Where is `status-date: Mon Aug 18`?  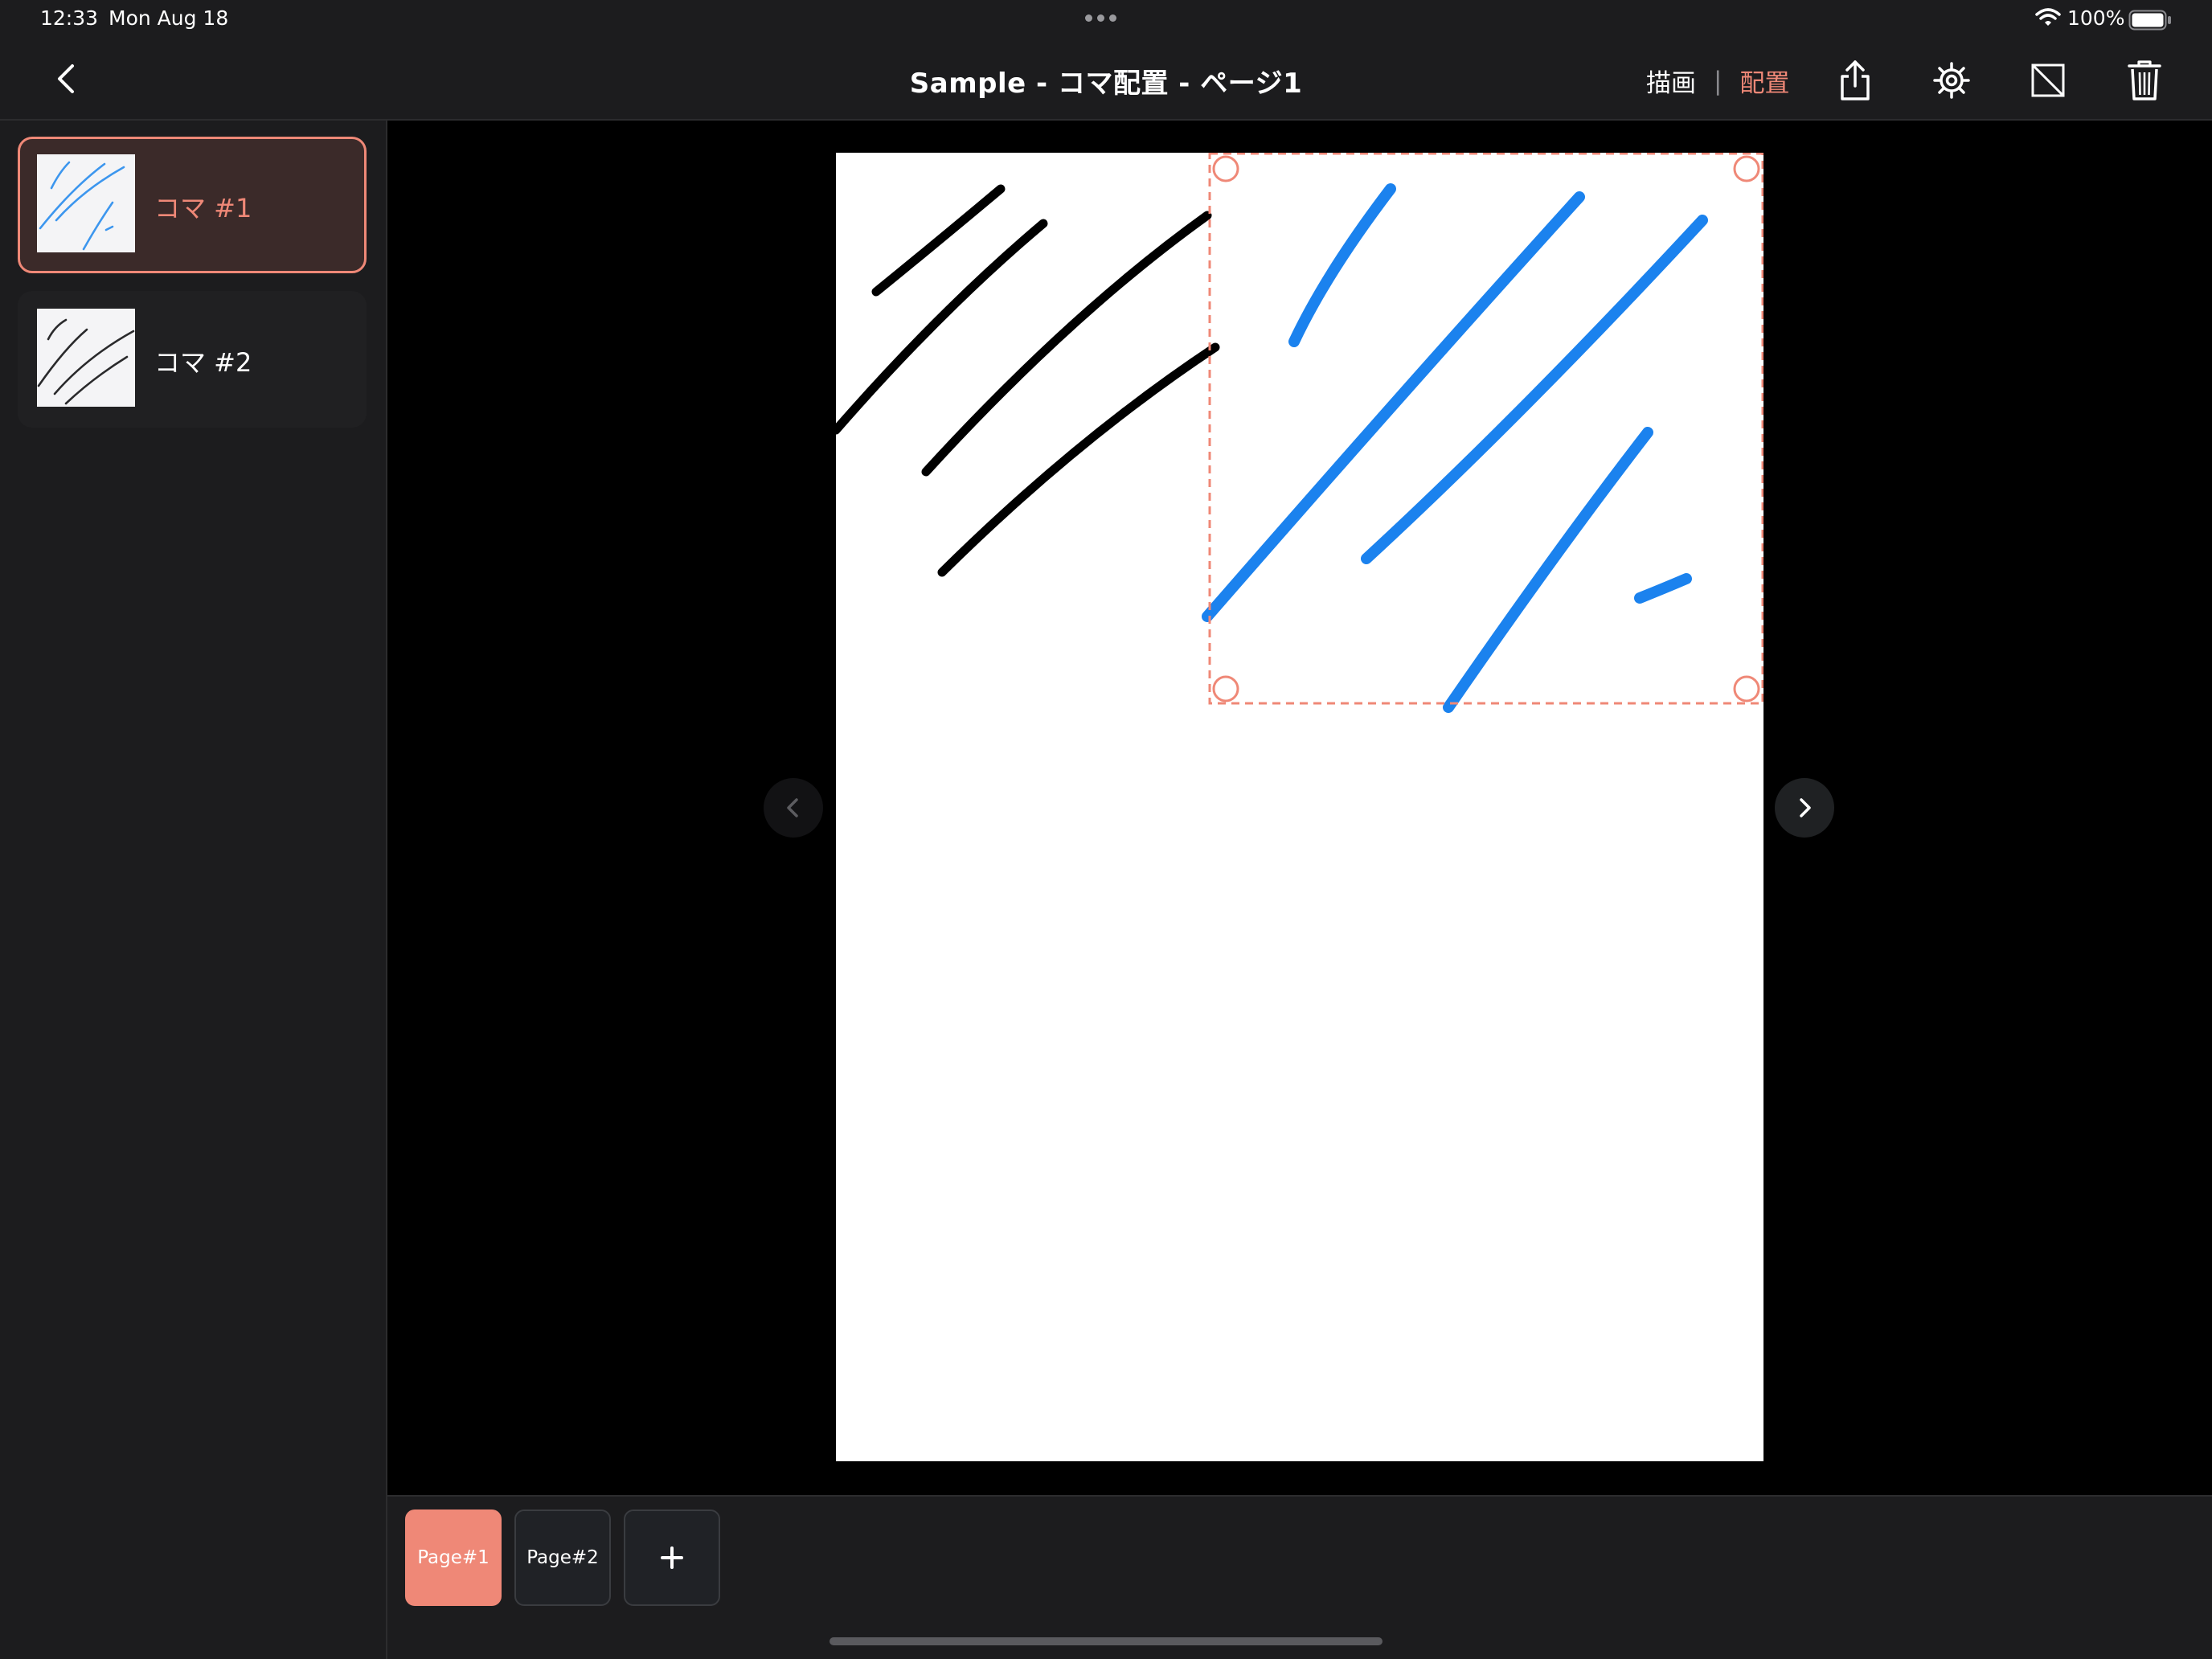
status-date: Mon Aug 18 is located at coordinates (169, 18).